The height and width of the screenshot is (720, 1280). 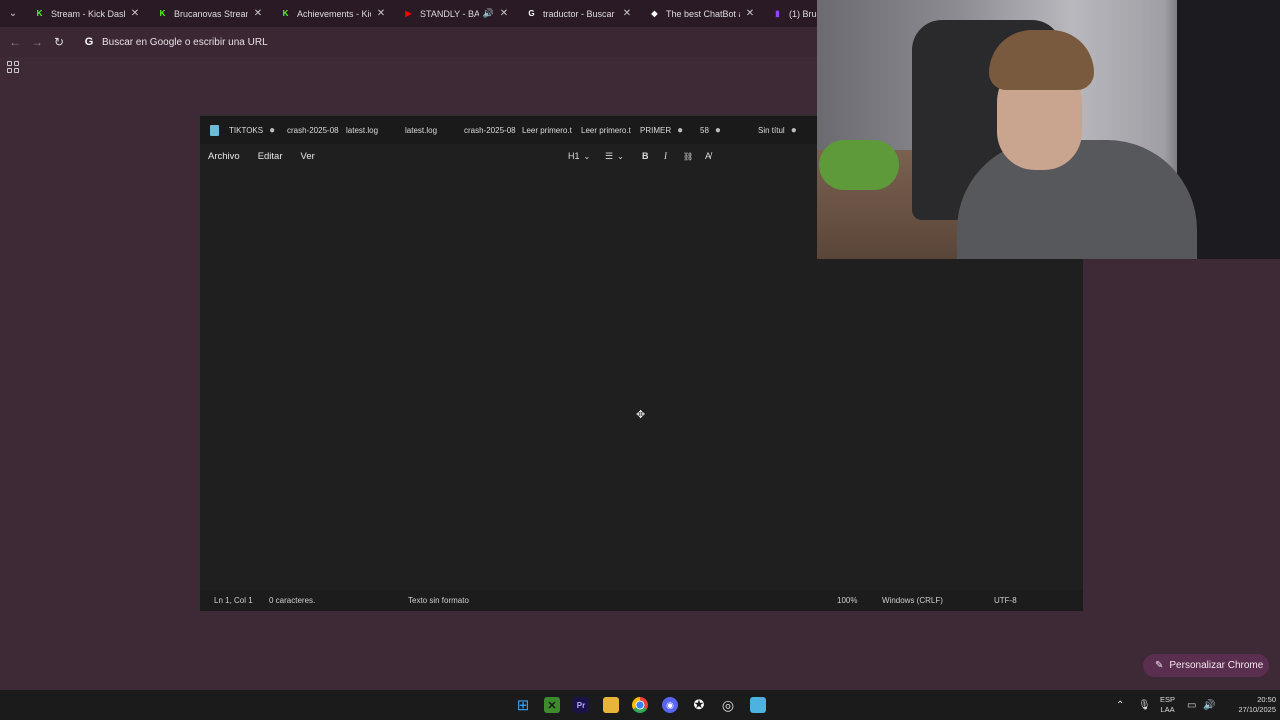 What do you see at coordinates (214, 130) in the screenshot?
I see `notepad-app-icon` at bounding box center [214, 130].